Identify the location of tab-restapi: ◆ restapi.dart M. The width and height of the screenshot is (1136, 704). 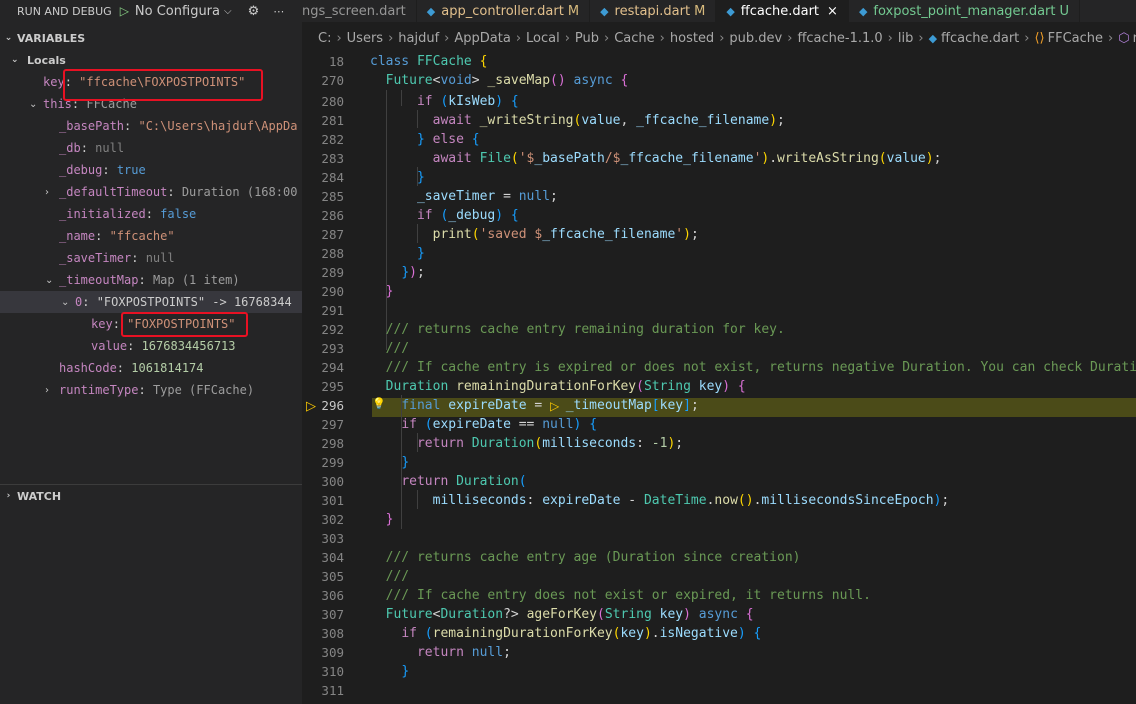
(653, 11).